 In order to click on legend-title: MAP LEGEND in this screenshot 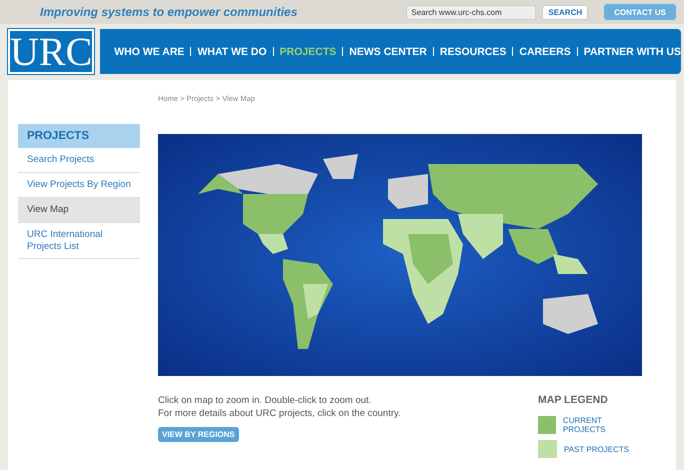, I will do `click(573, 400)`.